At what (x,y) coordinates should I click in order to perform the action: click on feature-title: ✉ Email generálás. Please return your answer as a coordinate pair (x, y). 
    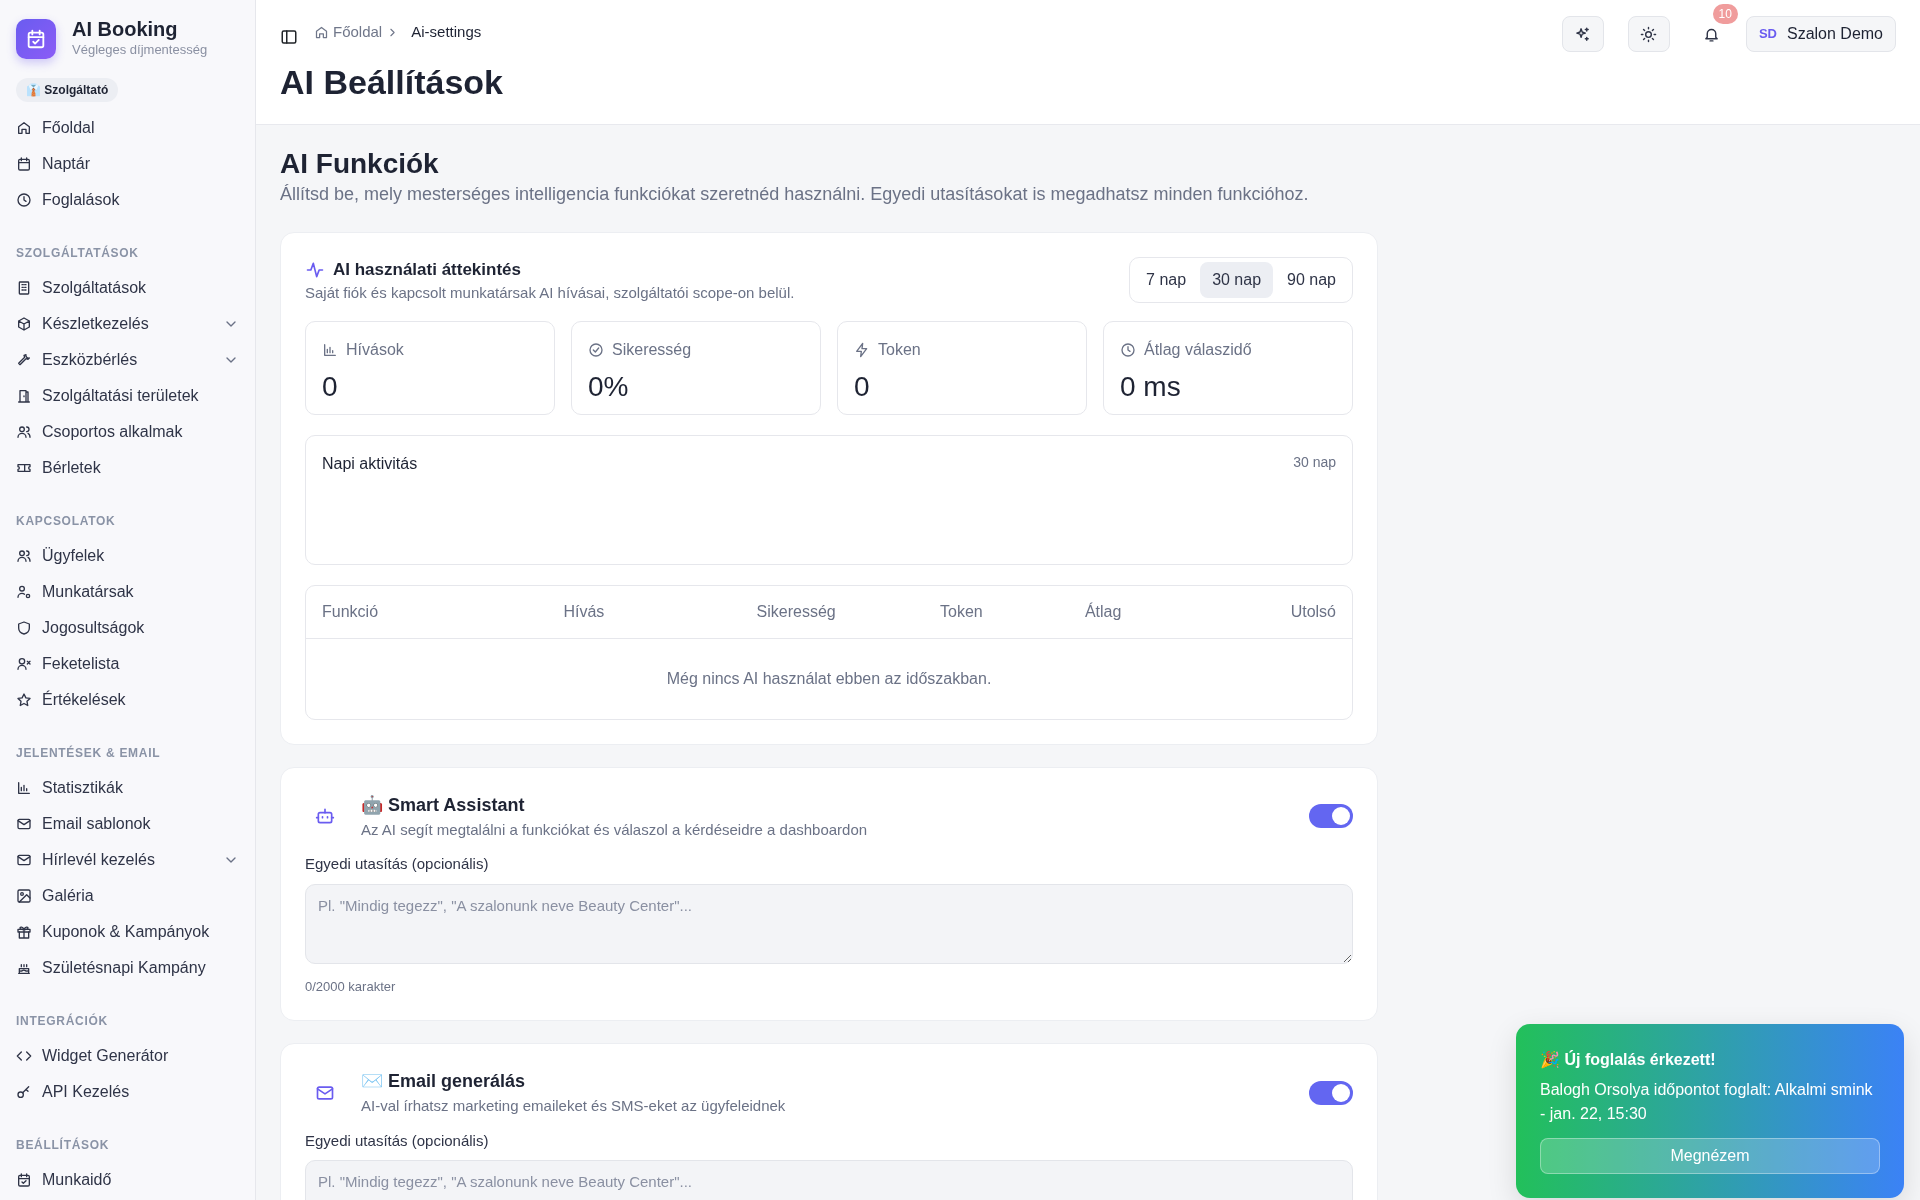
    Looking at the image, I should click on (443, 1082).